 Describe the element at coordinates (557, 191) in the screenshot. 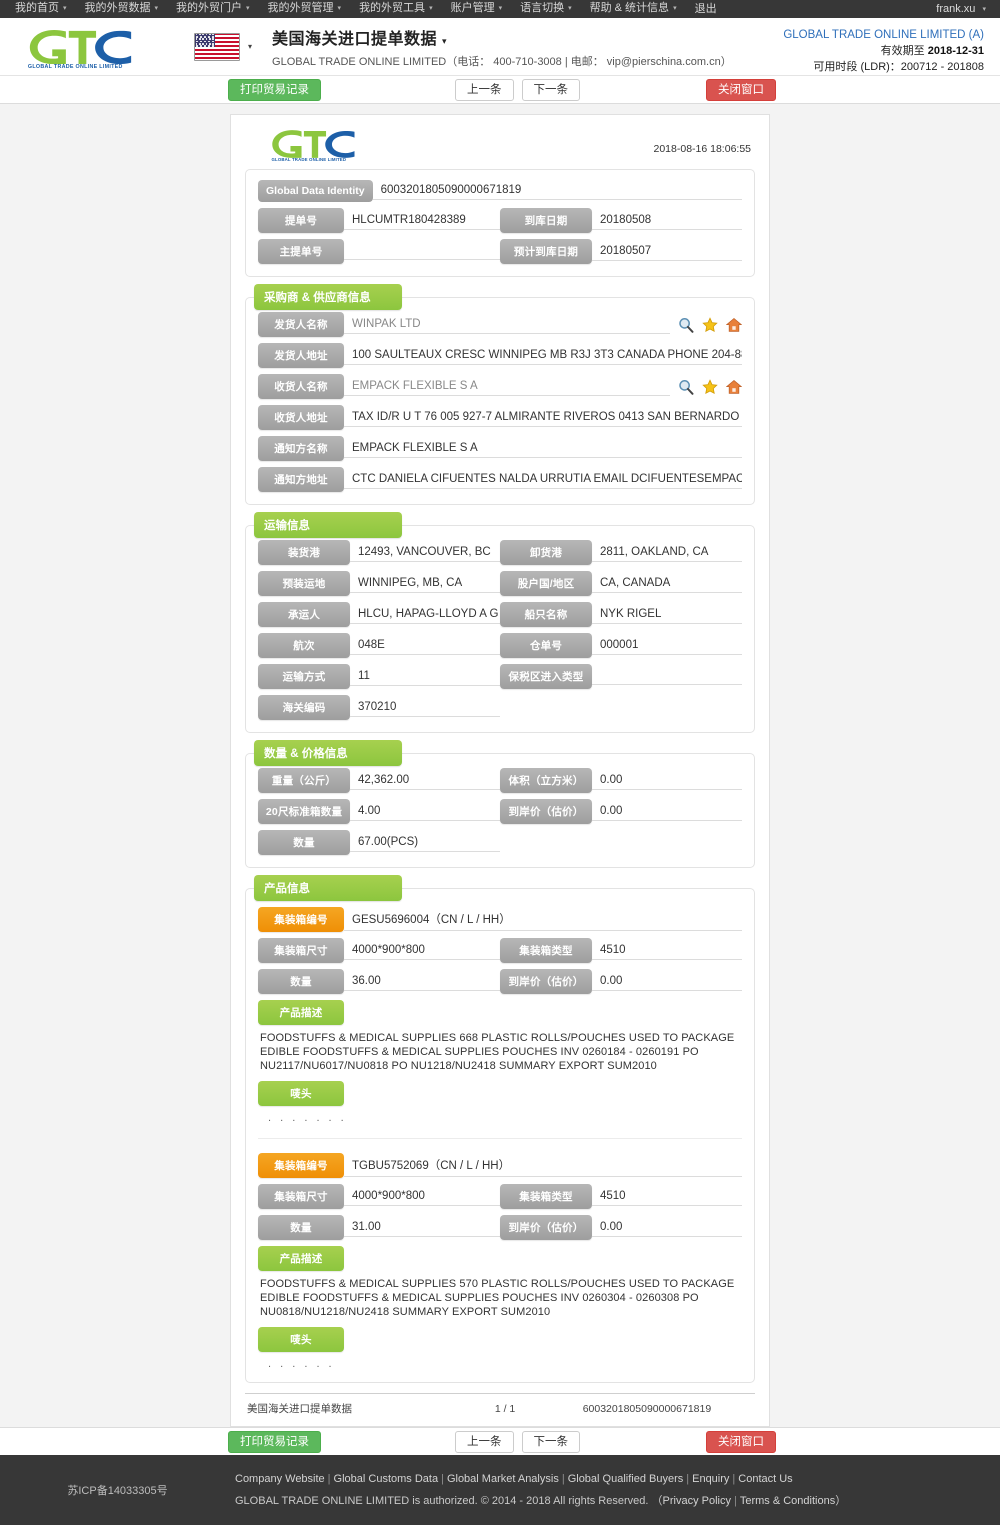

I see `global-data-identity-value: 6003201805090000671819` at that location.